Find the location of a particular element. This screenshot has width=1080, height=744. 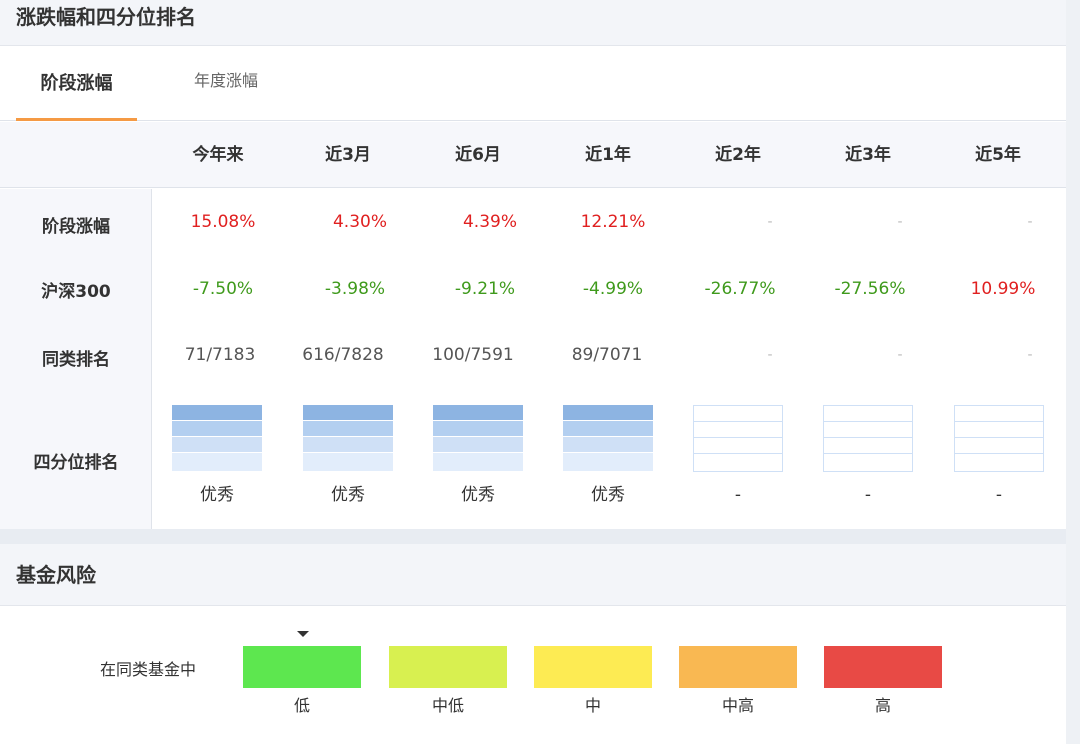

risk-level-label: 高 is located at coordinates (882, 705).